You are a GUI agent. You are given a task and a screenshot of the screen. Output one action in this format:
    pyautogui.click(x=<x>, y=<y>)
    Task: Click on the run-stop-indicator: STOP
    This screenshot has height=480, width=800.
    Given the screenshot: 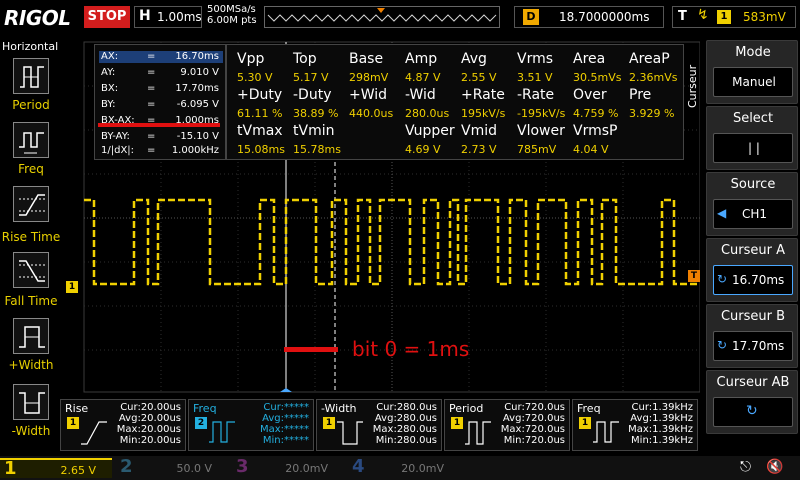 What is the action you would take?
    pyautogui.click(x=107, y=17)
    